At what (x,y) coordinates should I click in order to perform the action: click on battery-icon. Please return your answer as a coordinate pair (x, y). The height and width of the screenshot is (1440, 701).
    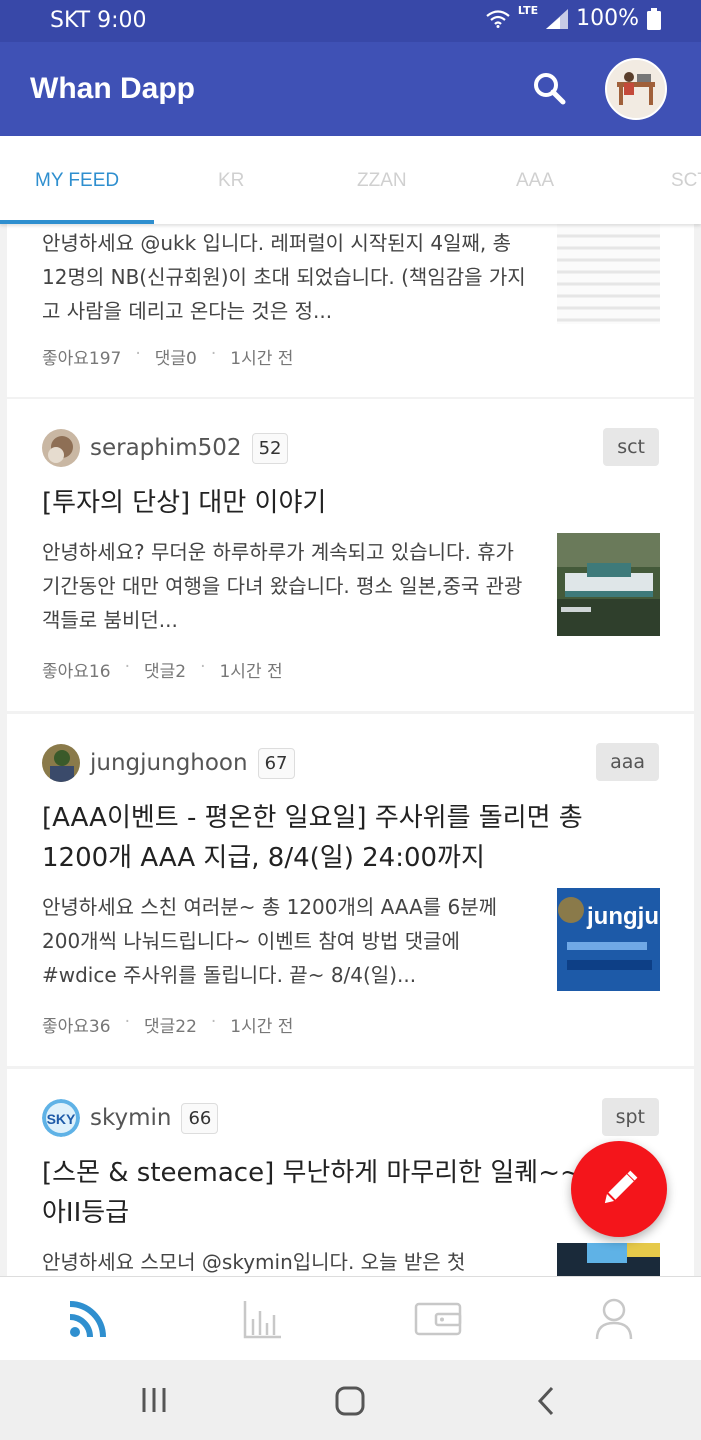
    Looking at the image, I should click on (654, 18).